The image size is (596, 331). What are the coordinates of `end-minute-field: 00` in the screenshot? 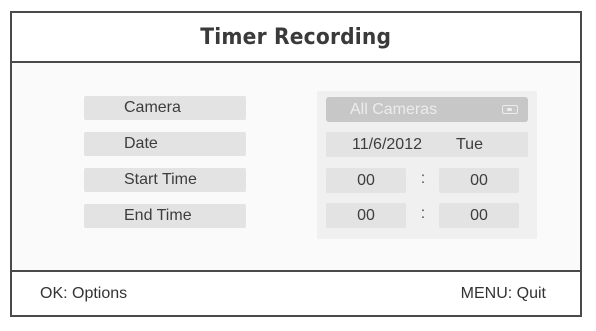 It's located at (479, 215).